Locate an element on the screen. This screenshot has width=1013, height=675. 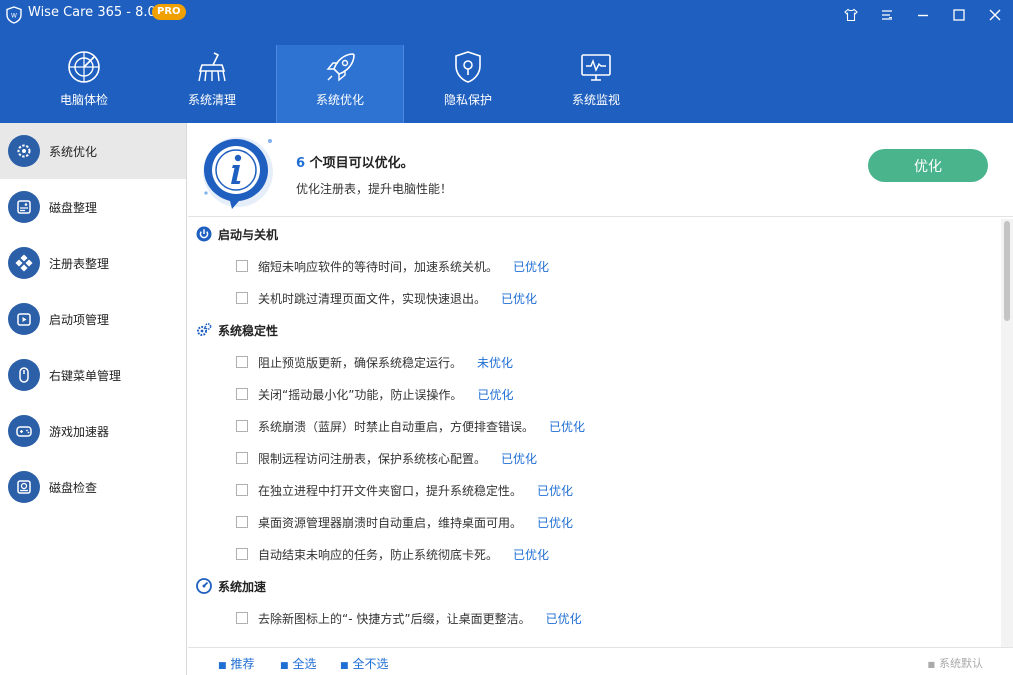
sidebar-item-disk-defrag: 磁盘整理 is located at coordinates (93, 207).